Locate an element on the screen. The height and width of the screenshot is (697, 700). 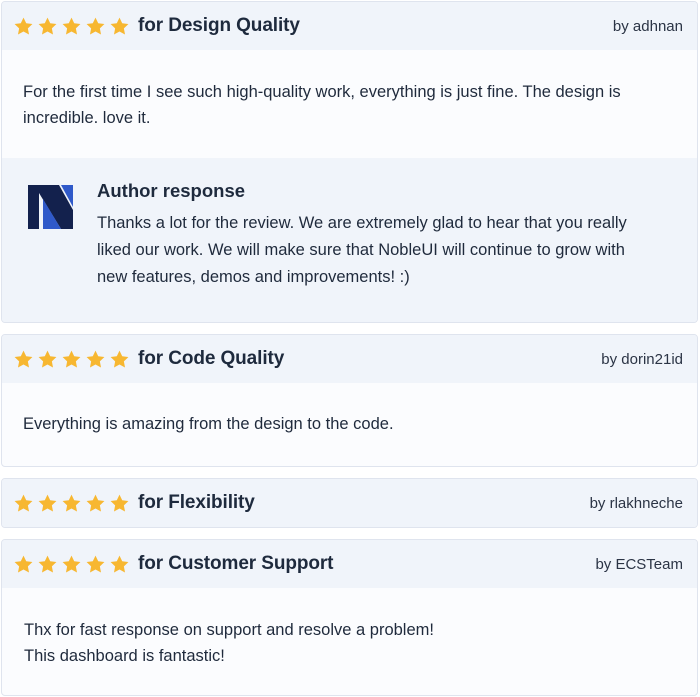
review-header: for Code Quality by dorin21id is located at coordinates (349, 359).